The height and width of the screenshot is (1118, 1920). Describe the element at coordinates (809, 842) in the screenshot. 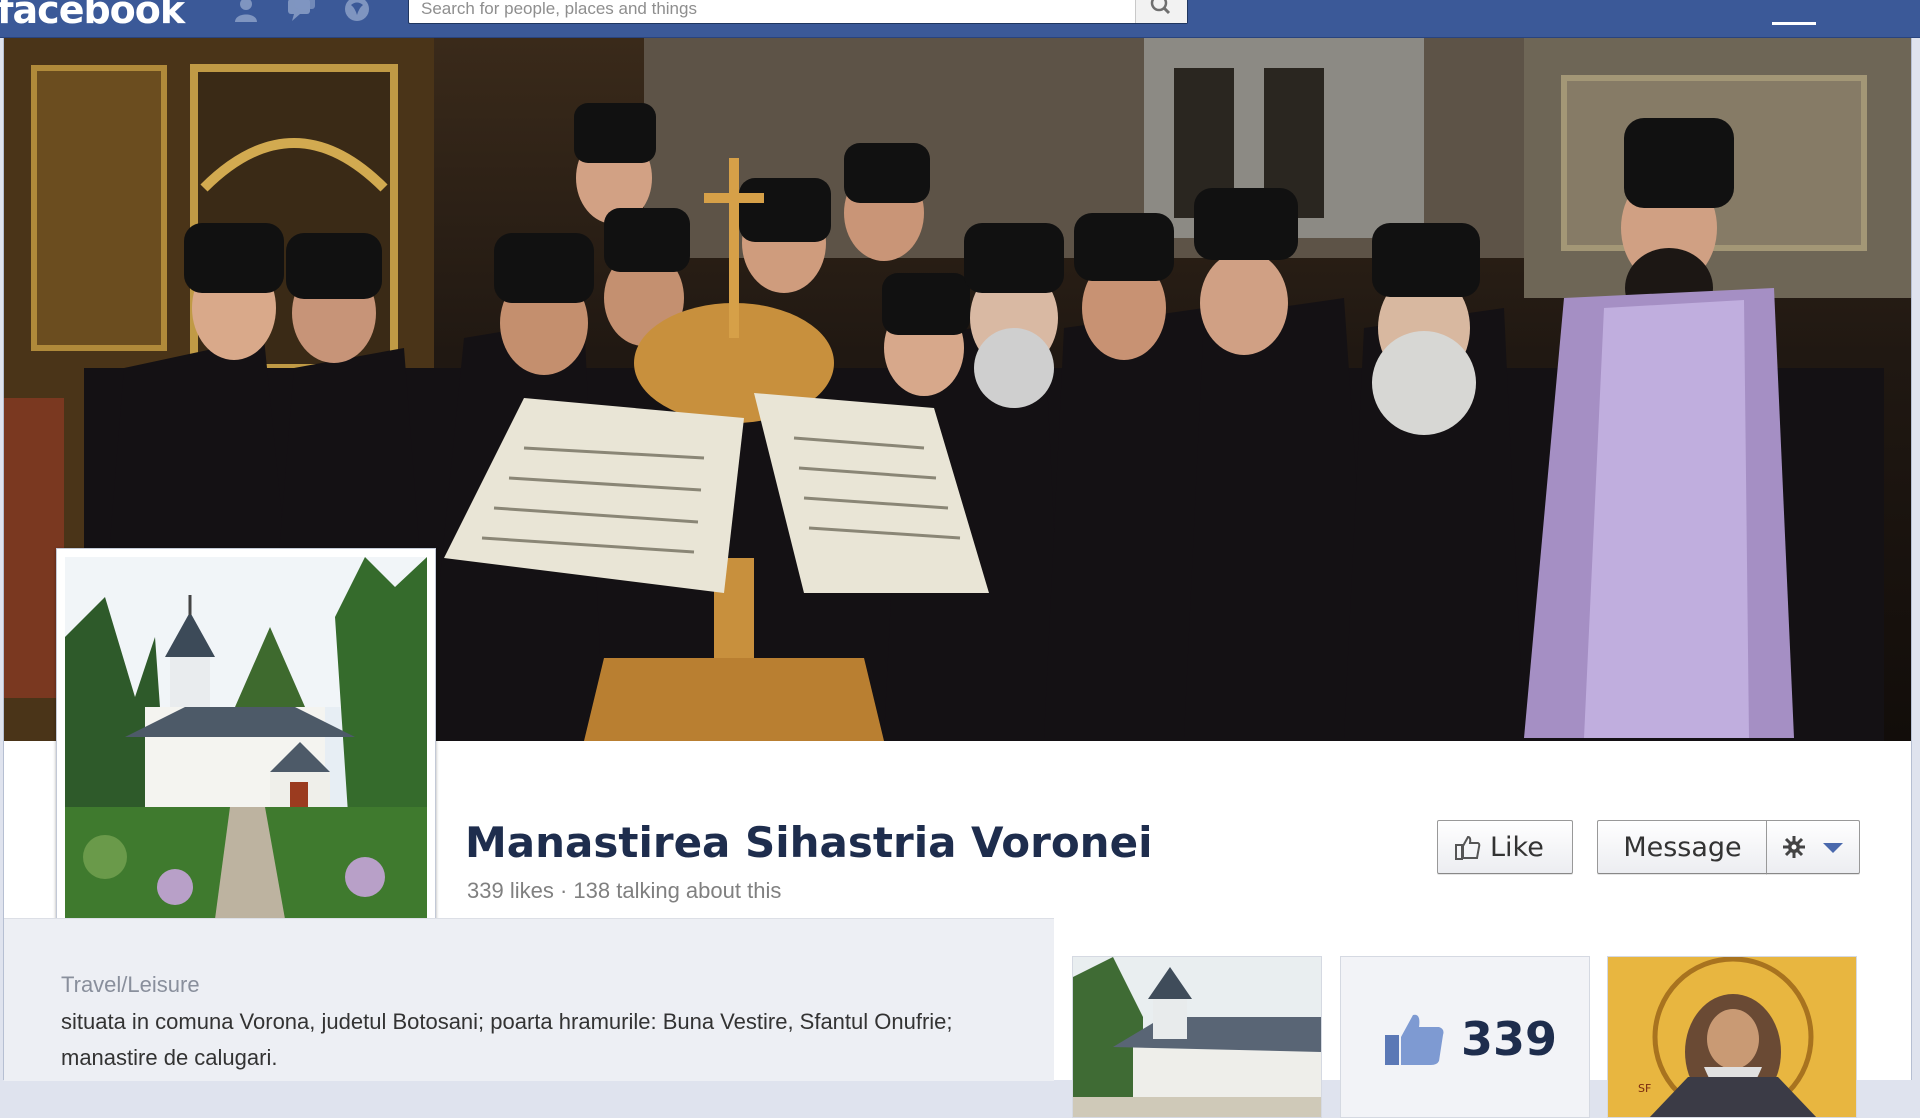

I see `page-title: Manastirea Sihastria Voronei` at that location.